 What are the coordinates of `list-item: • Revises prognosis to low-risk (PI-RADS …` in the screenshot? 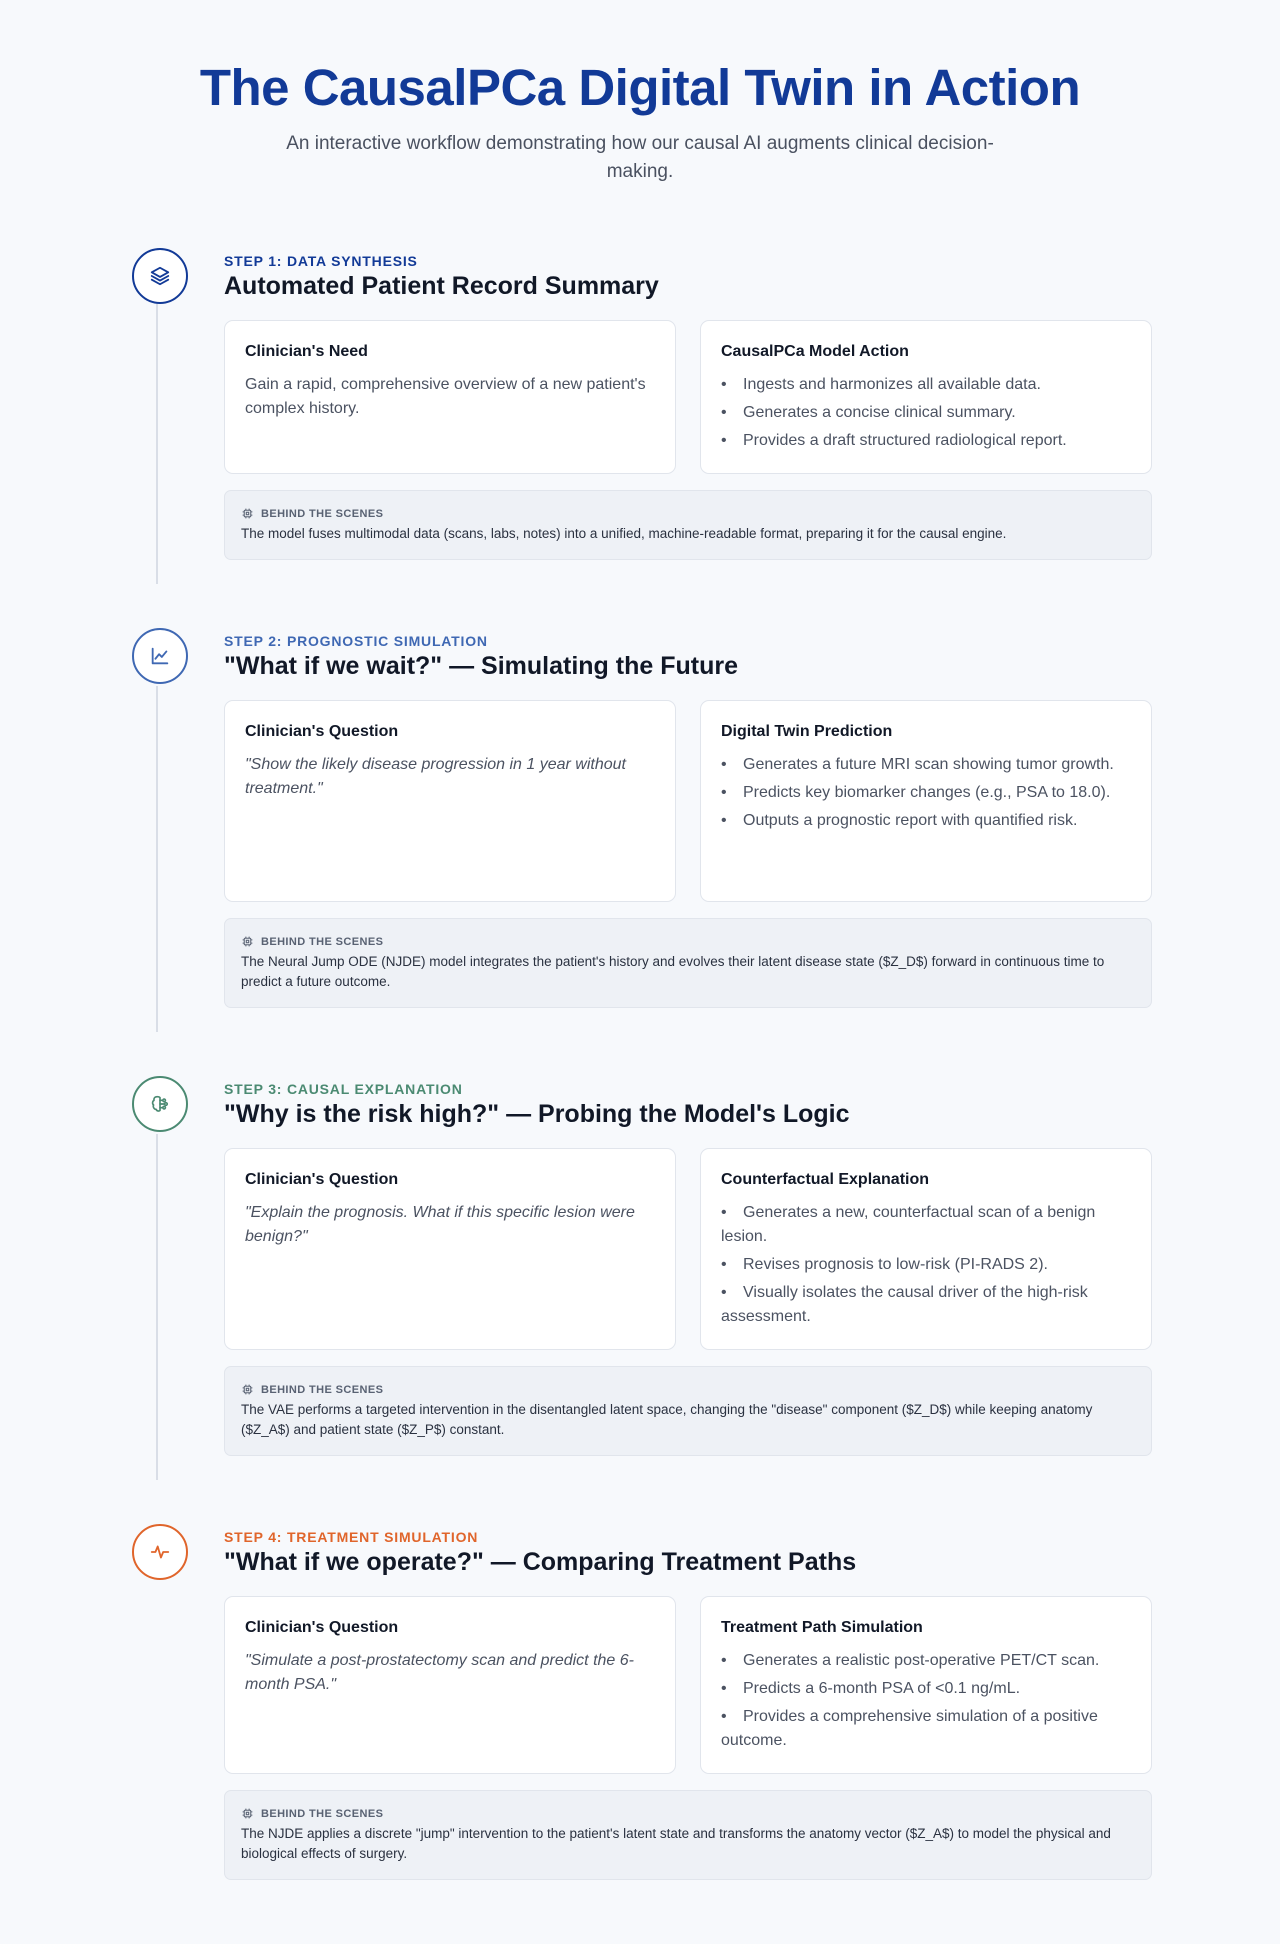 It's located at (884, 1264).